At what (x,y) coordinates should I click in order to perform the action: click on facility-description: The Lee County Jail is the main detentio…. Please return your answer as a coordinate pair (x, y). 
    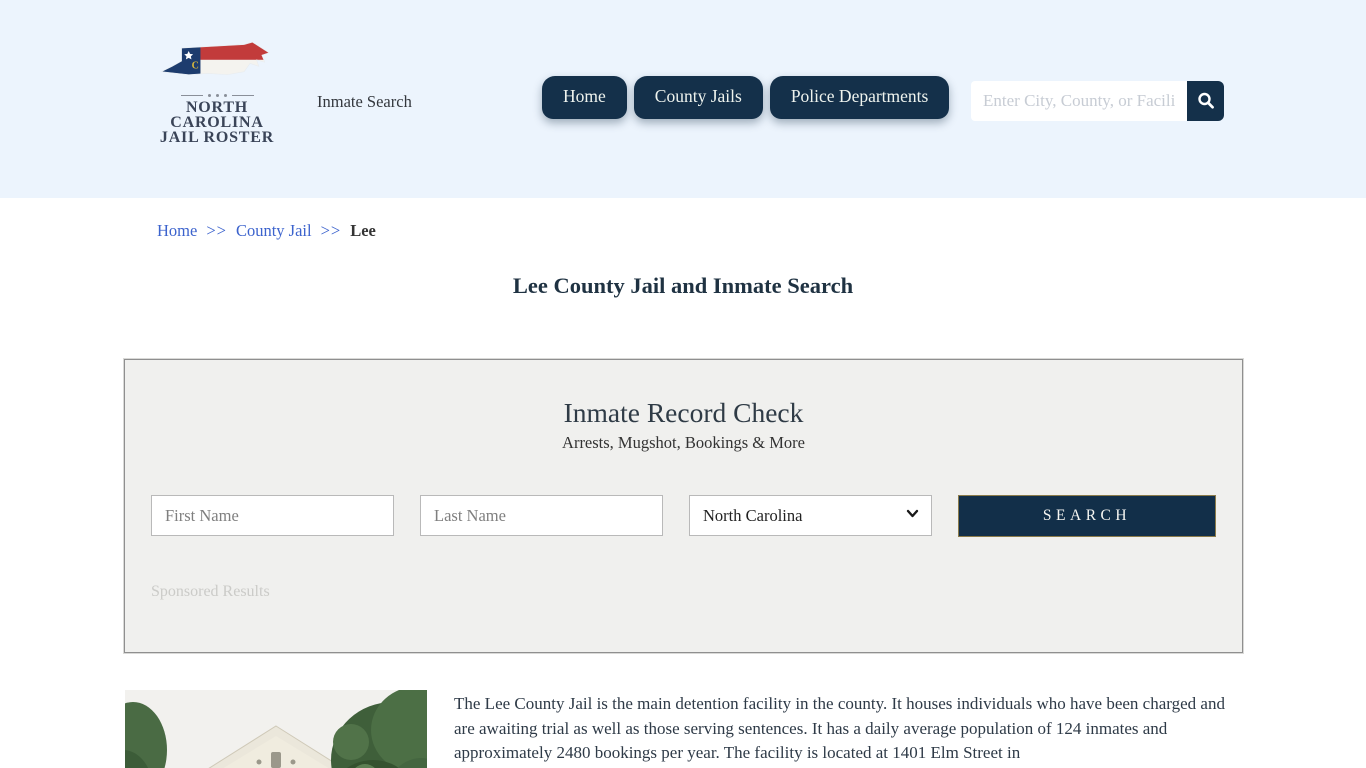
    Looking at the image, I should click on (839, 728).